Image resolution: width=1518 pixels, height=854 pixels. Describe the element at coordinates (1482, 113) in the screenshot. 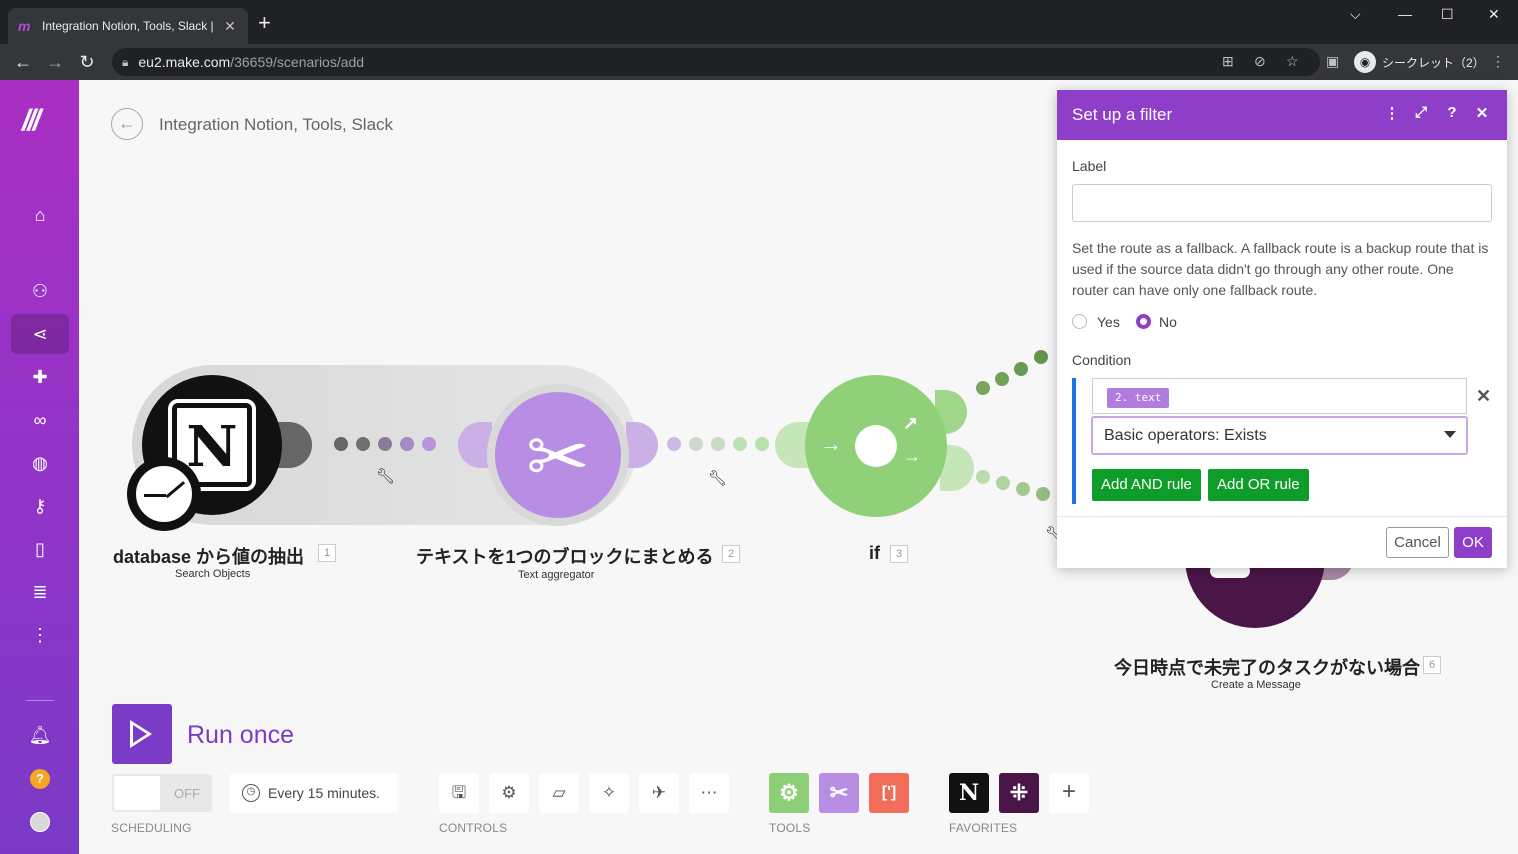

I see `close-icon: ✕` at that location.